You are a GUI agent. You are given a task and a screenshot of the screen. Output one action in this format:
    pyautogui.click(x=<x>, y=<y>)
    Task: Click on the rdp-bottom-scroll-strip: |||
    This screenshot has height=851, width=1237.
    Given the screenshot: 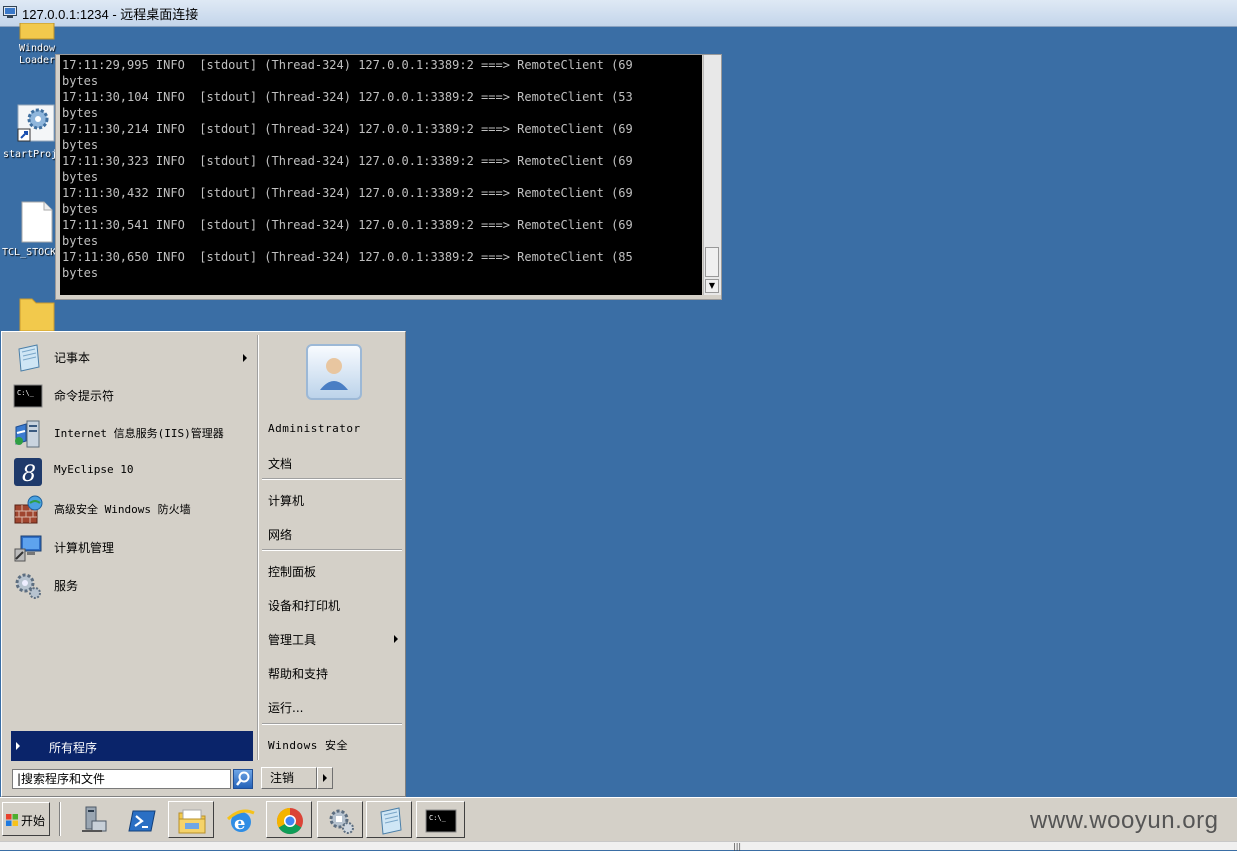 What is the action you would take?
    pyautogui.click(x=618, y=846)
    